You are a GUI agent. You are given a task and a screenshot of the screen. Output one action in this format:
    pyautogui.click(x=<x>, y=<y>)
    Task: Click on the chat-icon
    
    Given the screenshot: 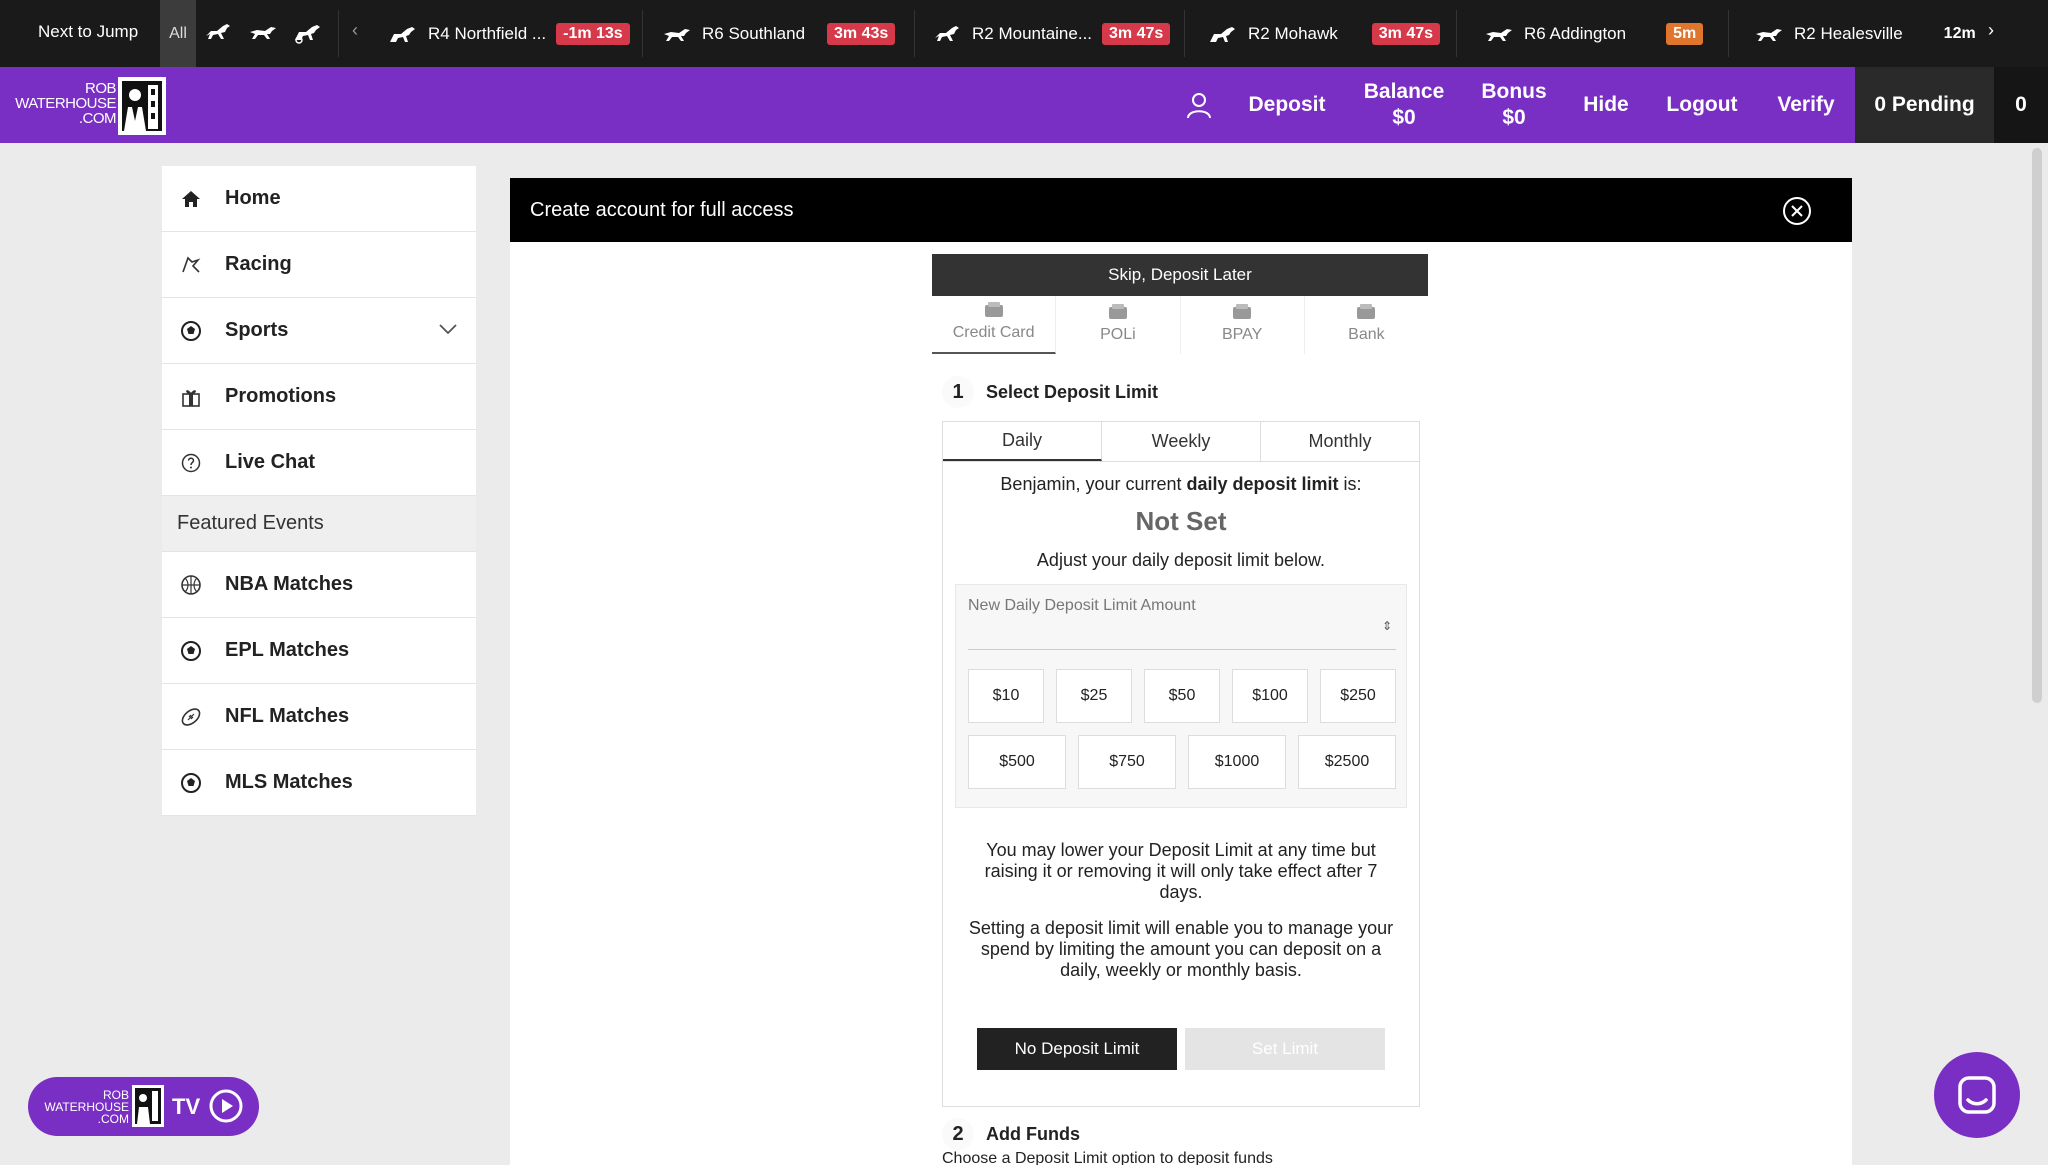 What is the action you would take?
    pyautogui.click(x=1977, y=1095)
    